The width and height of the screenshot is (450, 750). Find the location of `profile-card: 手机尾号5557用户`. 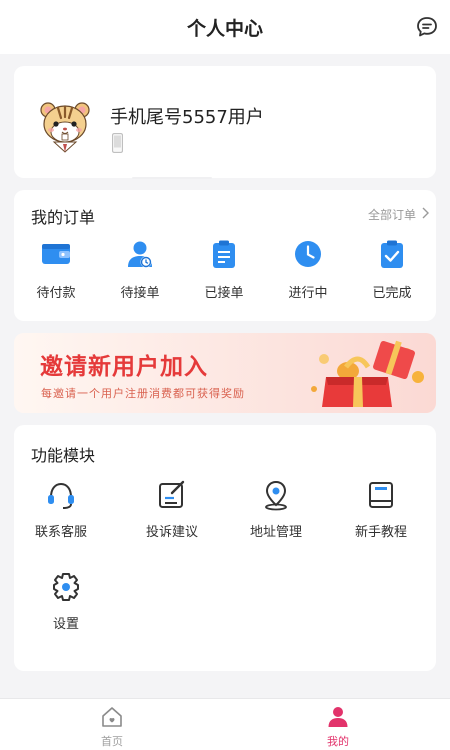

profile-card: 手机尾号5557用户 is located at coordinates (225, 122).